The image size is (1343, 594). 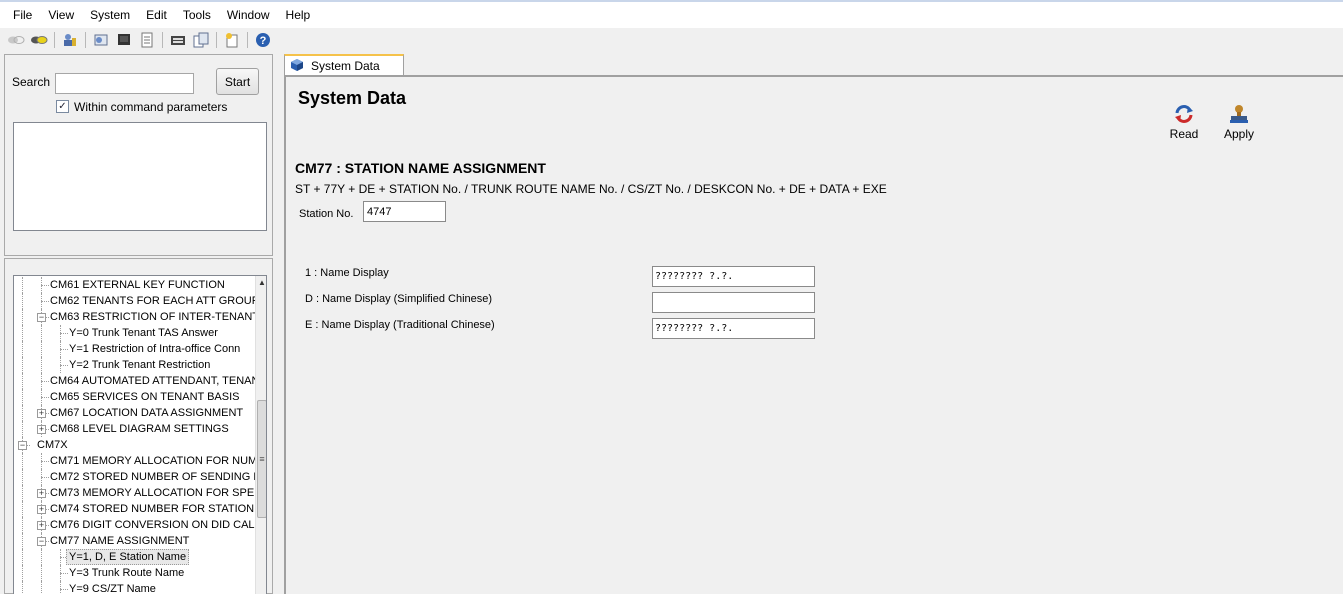 I want to click on tree-item-label: Y=0 Trunk Tenant TAS Answer, so click(x=143, y=333).